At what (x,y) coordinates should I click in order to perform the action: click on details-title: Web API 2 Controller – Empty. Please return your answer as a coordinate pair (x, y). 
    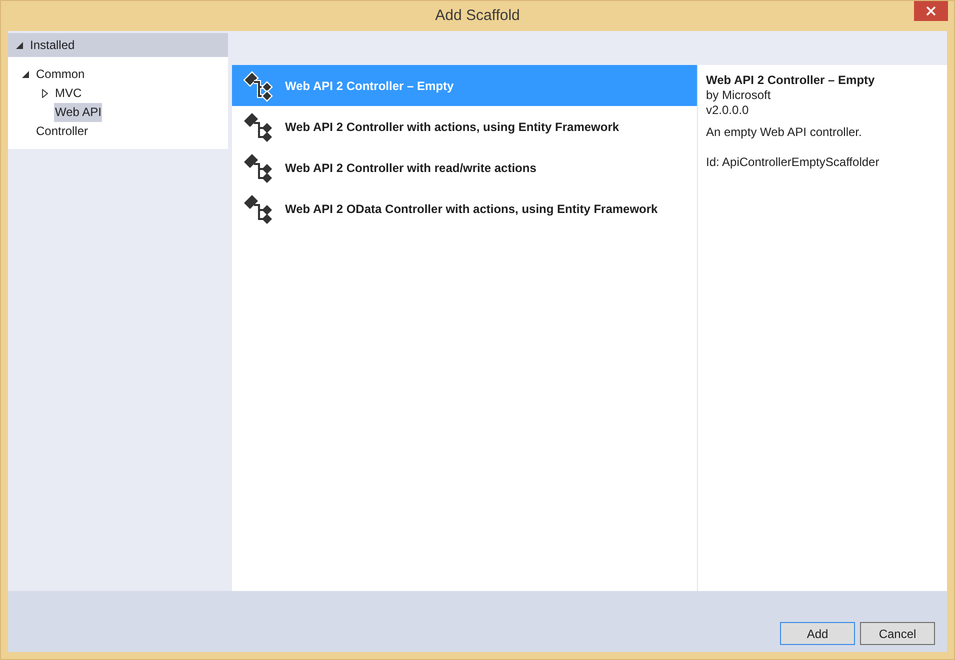
    Looking at the image, I should click on (791, 80).